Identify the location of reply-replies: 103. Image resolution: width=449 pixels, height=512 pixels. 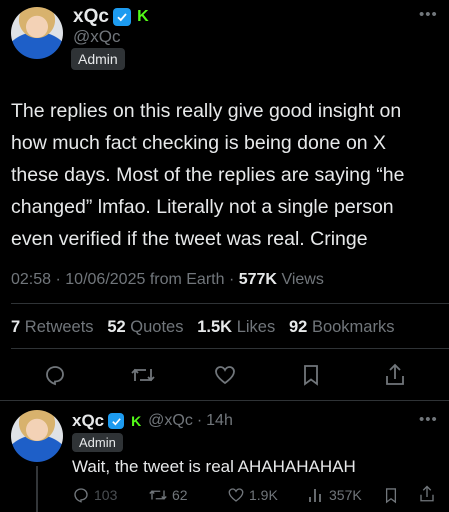
(94, 495).